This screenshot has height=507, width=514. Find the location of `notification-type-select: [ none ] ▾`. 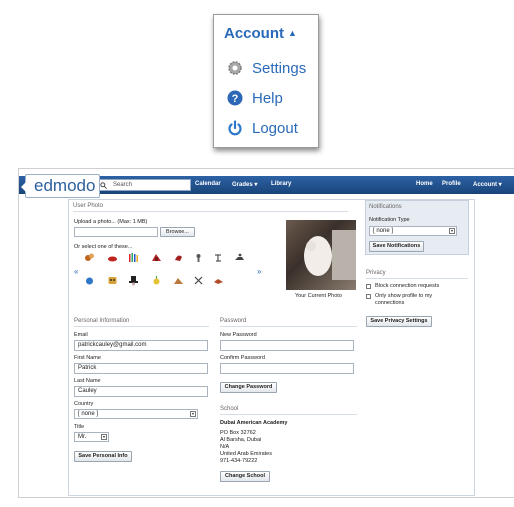

notification-type-select: [ none ] ▾ is located at coordinates (413, 231).